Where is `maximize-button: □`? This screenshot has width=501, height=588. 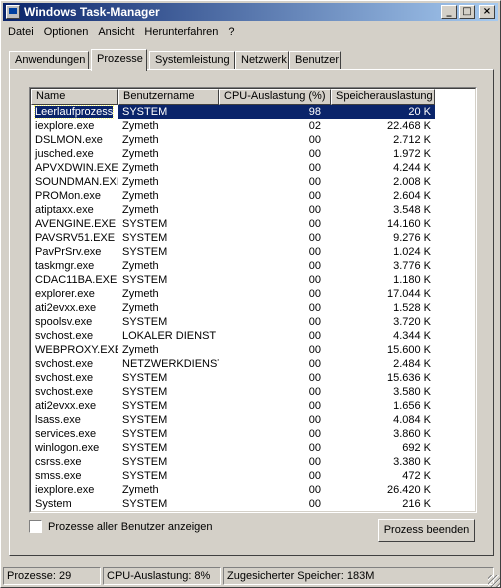
maximize-button: □ is located at coordinates (467, 12).